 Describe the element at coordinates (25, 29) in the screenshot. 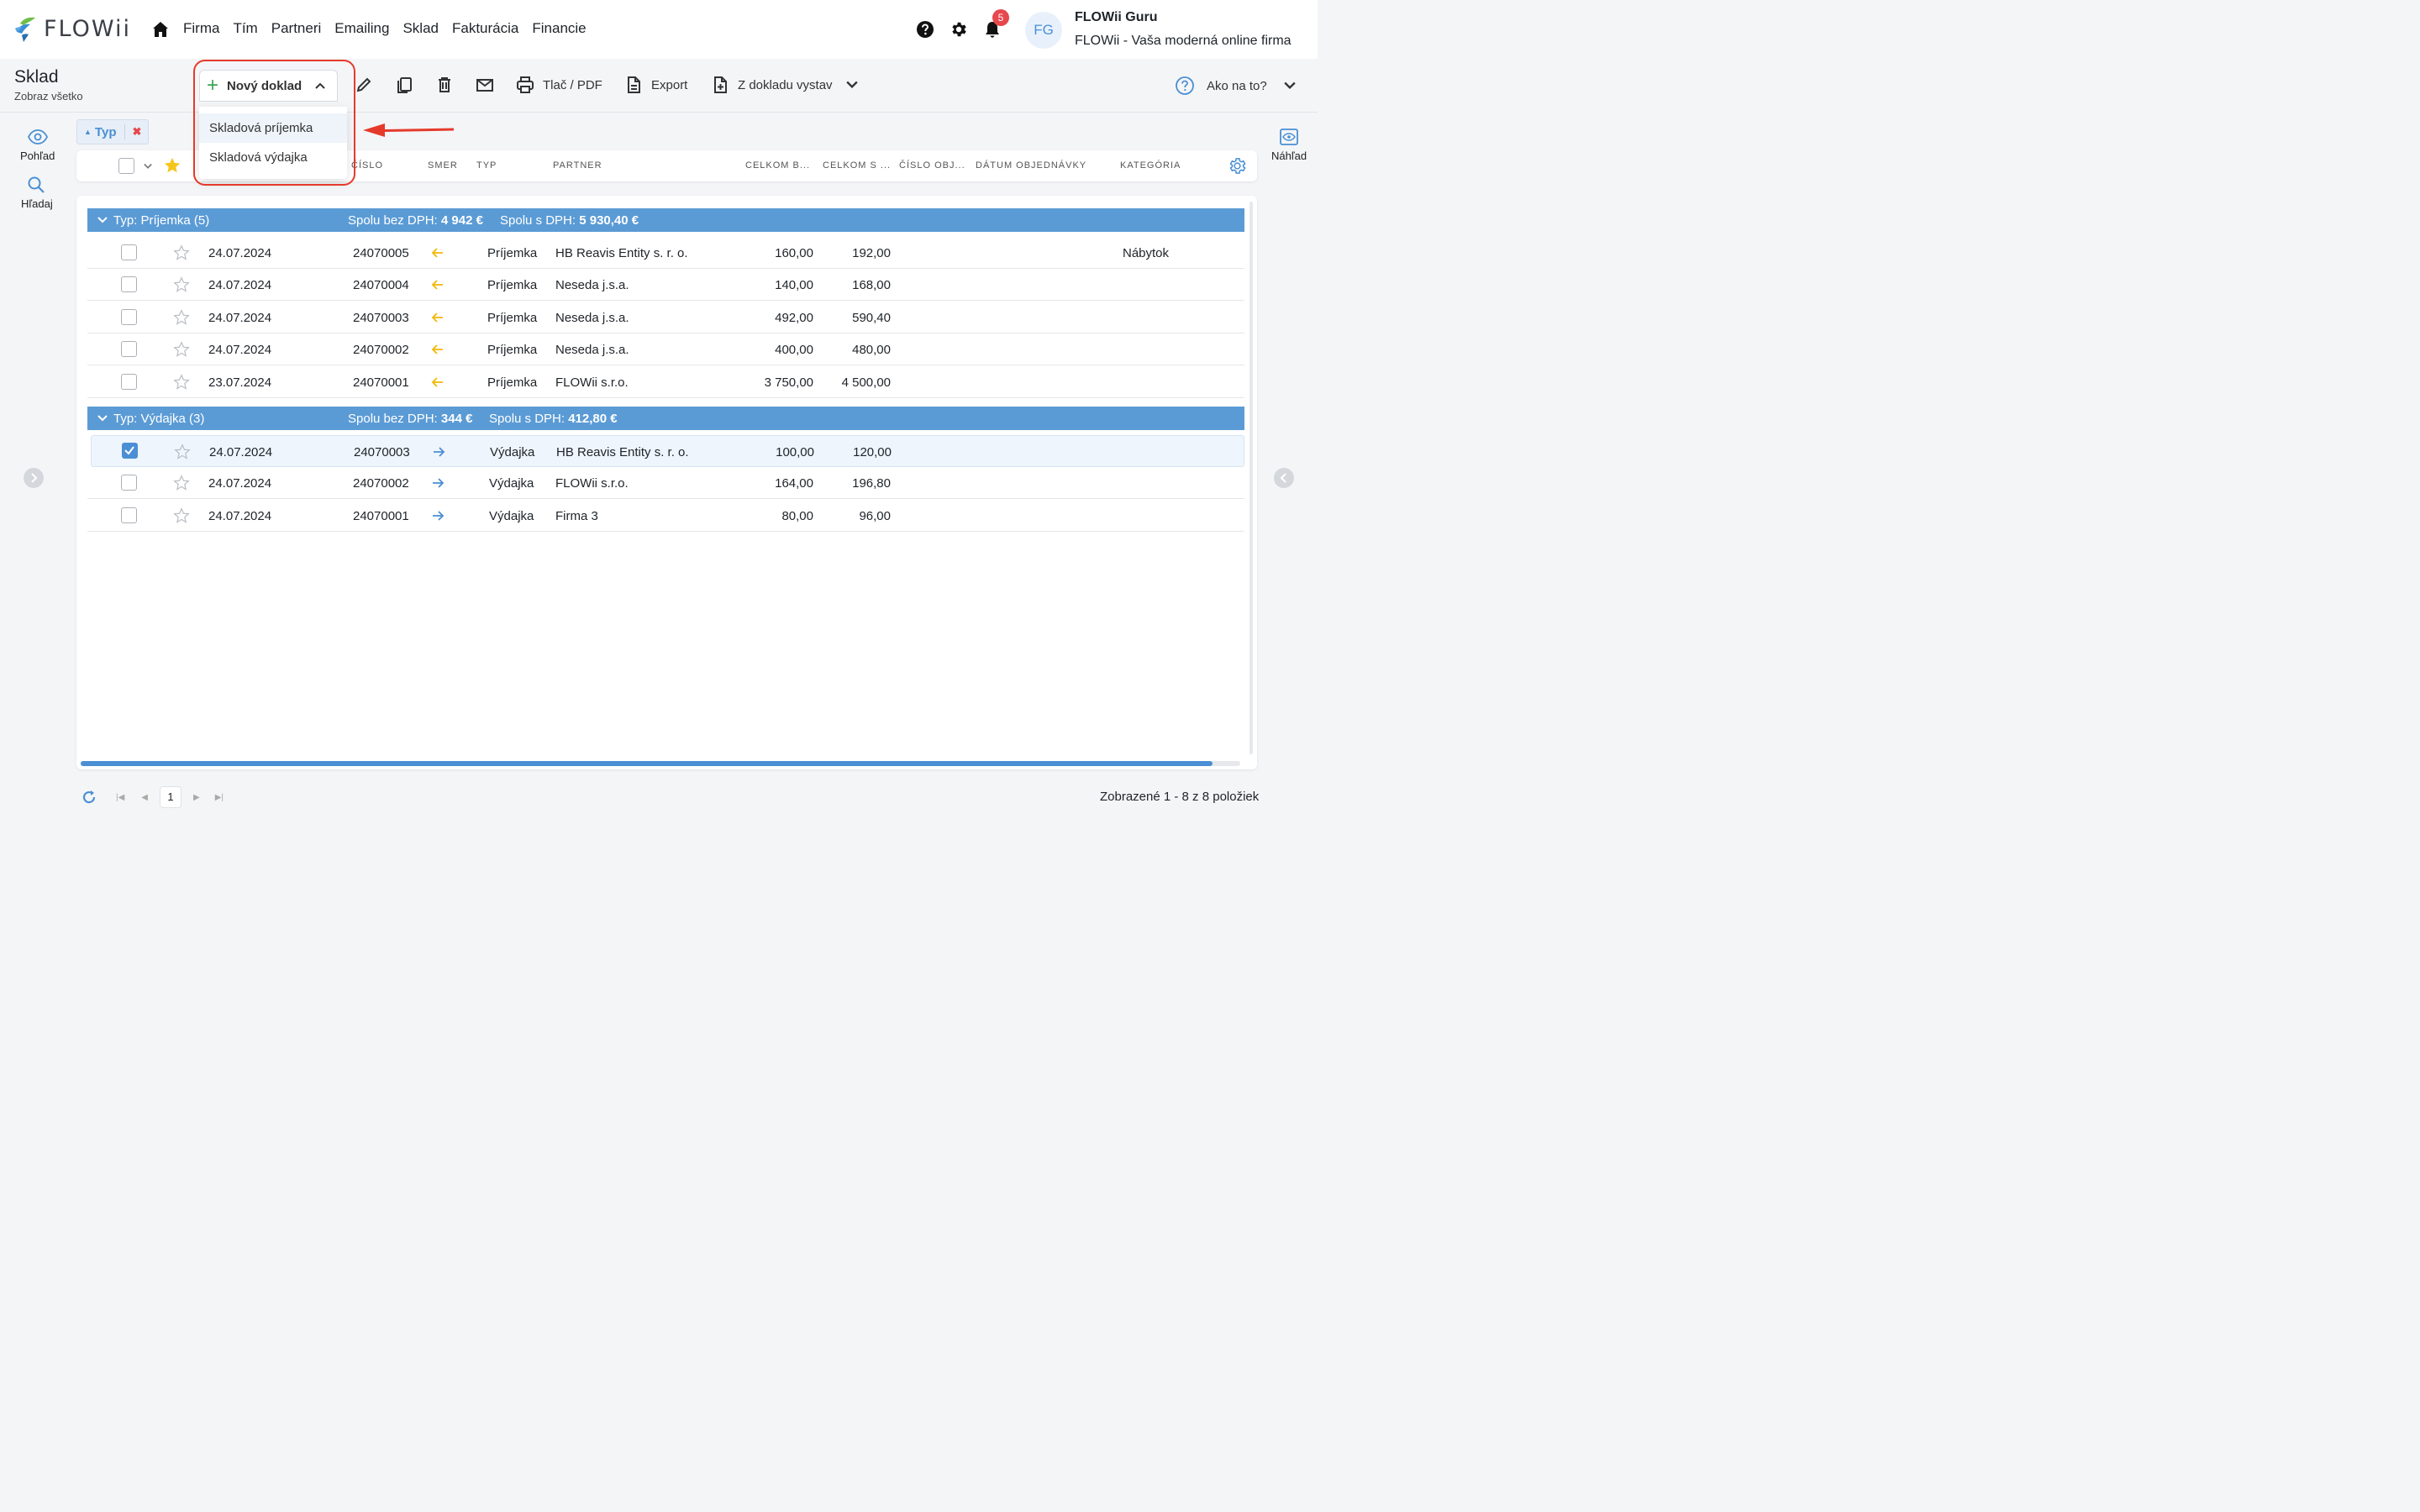

I see `logo-mark-icon` at that location.